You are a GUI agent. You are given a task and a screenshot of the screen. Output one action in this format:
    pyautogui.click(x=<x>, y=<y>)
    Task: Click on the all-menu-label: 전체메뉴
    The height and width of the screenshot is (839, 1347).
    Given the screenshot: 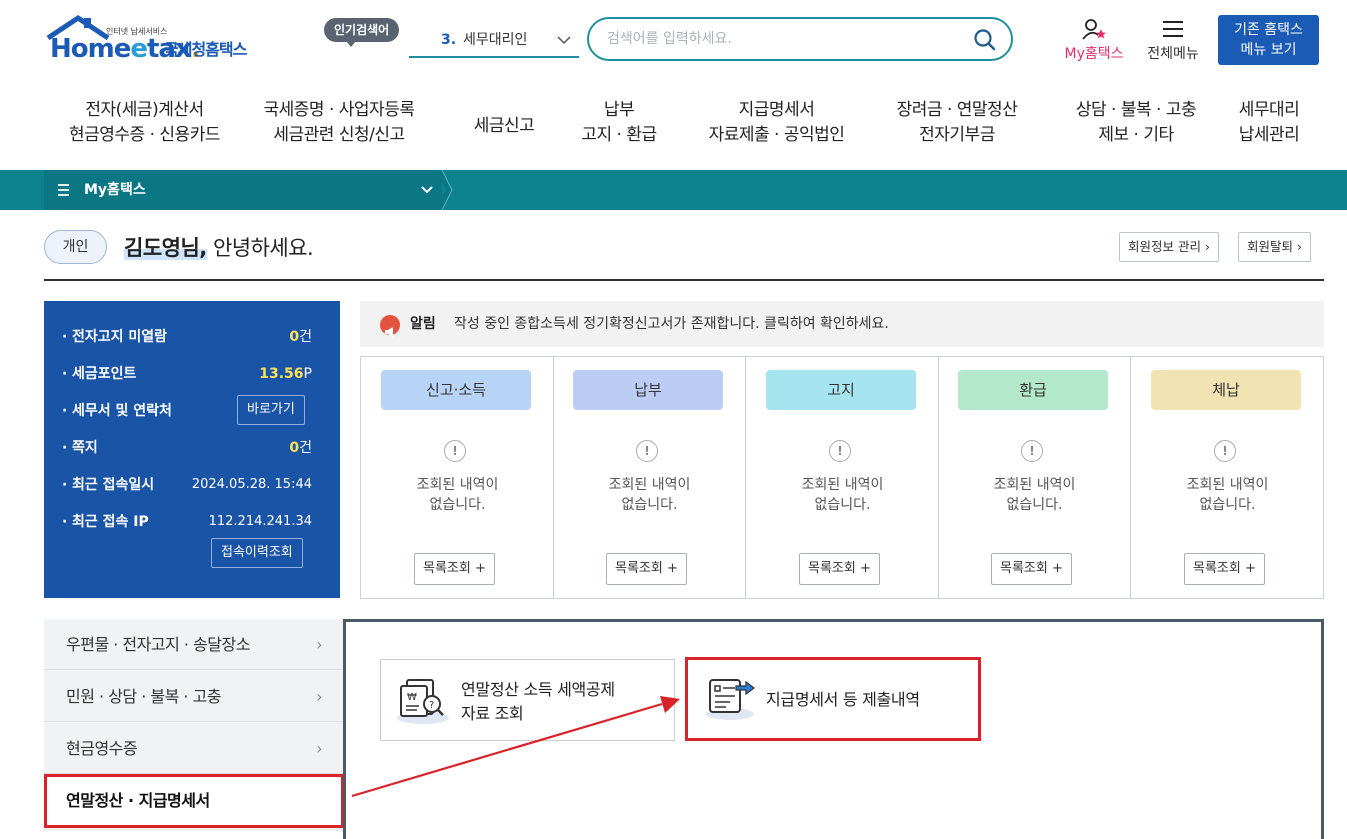 What is the action you would take?
    pyautogui.click(x=1173, y=54)
    